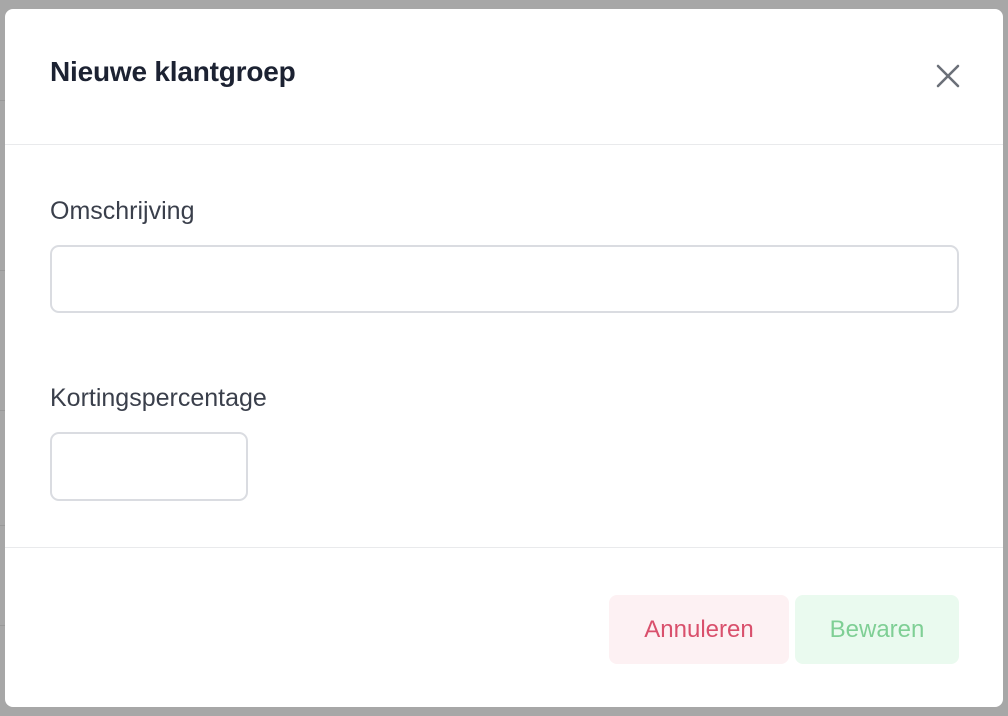 This screenshot has height=716, width=1008. What do you see at coordinates (173, 71) in the screenshot?
I see `dialog-title: Nieuwe klantgroep` at bounding box center [173, 71].